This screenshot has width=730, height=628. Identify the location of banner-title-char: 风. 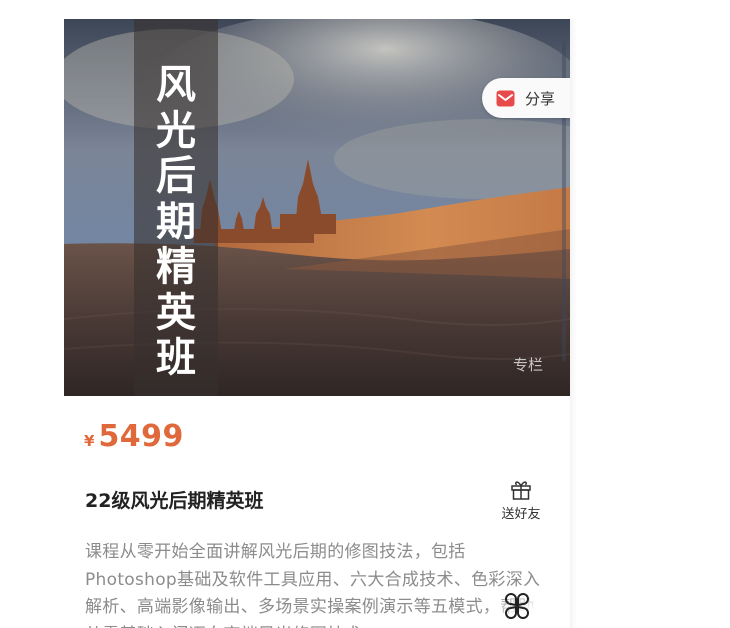
(176, 85).